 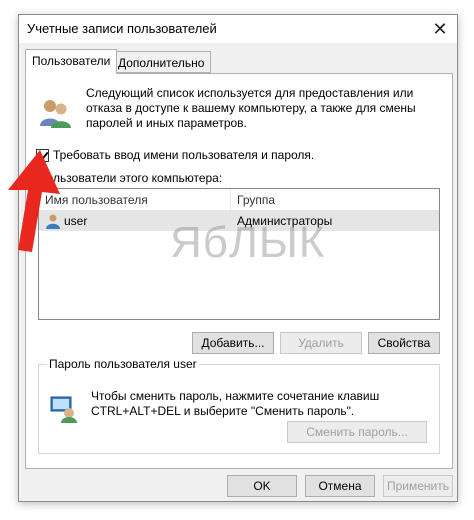 I want to click on users-icon, so click(x=55, y=114).